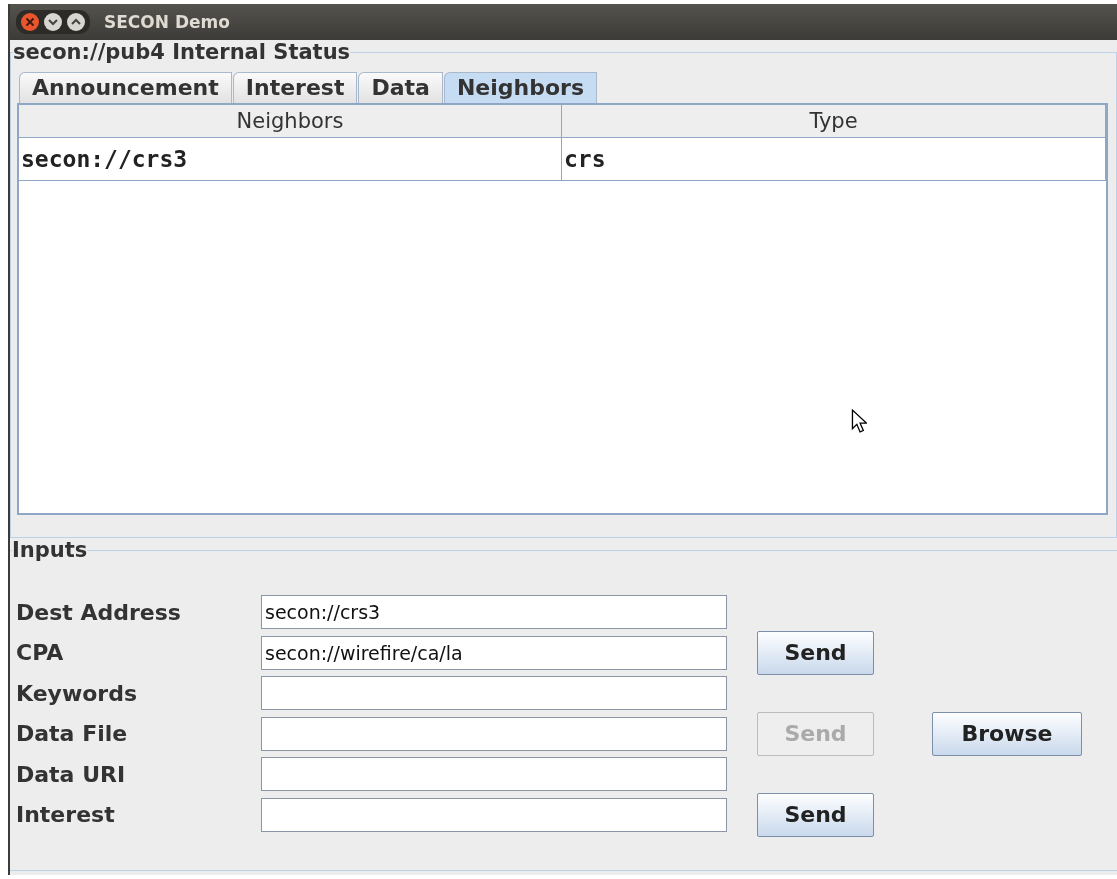 Image resolution: width=1117 pixels, height=879 pixels. What do you see at coordinates (834, 121) in the screenshot?
I see `column-header: Type` at bounding box center [834, 121].